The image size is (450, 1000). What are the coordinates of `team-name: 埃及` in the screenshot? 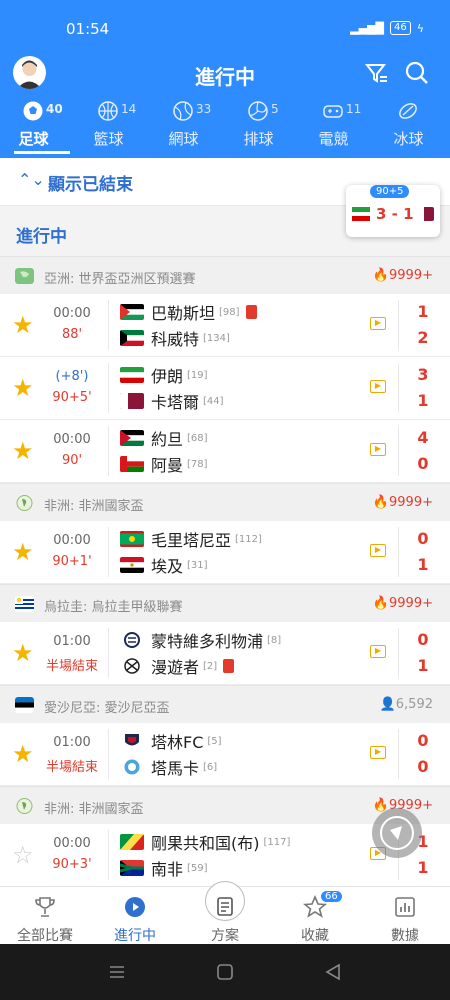 It's located at (167, 566).